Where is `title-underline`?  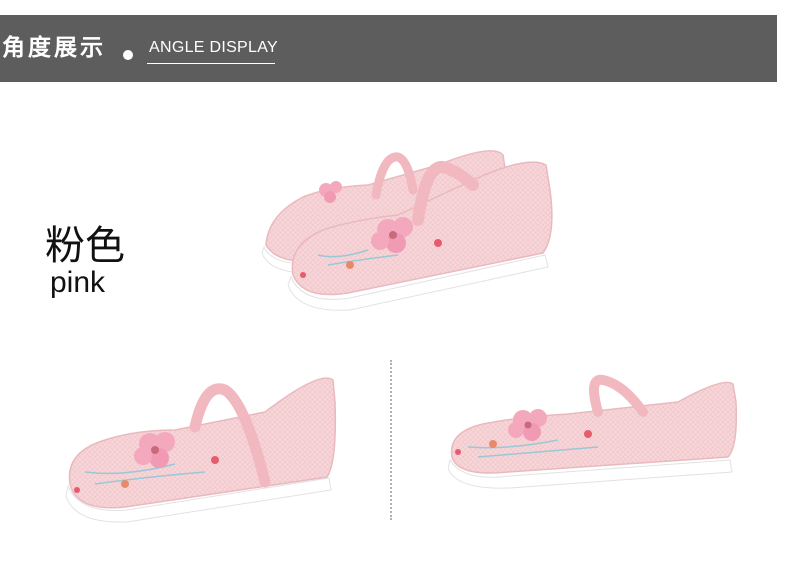 title-underline is located at coordinates (211, 63).